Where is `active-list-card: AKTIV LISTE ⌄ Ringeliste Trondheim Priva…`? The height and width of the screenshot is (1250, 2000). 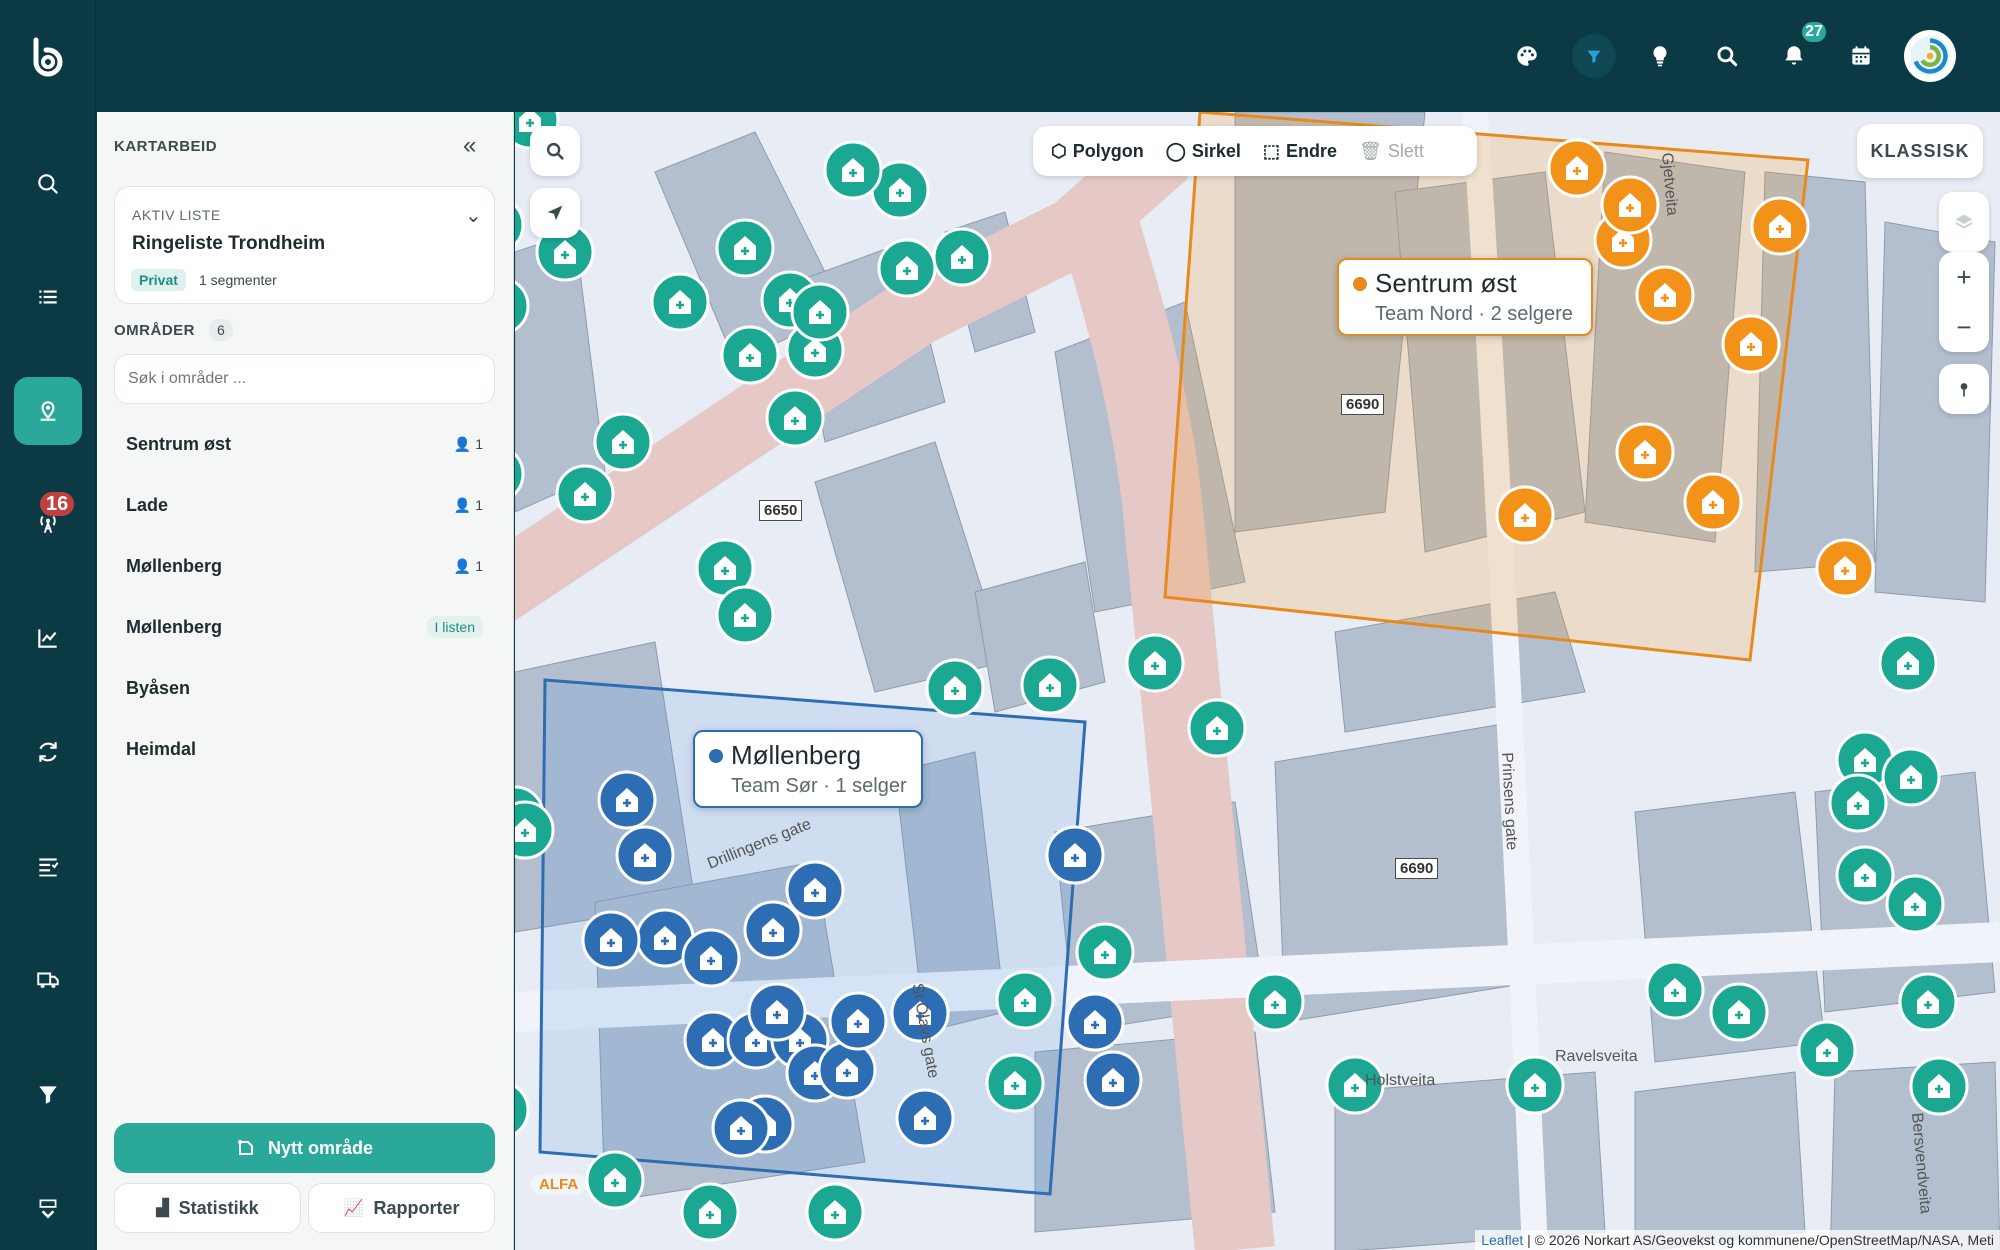 active-list-card: AKTIV LISTE ⌄ Ringeliste Trondheim Priva… is located at coordinates (304, 245).